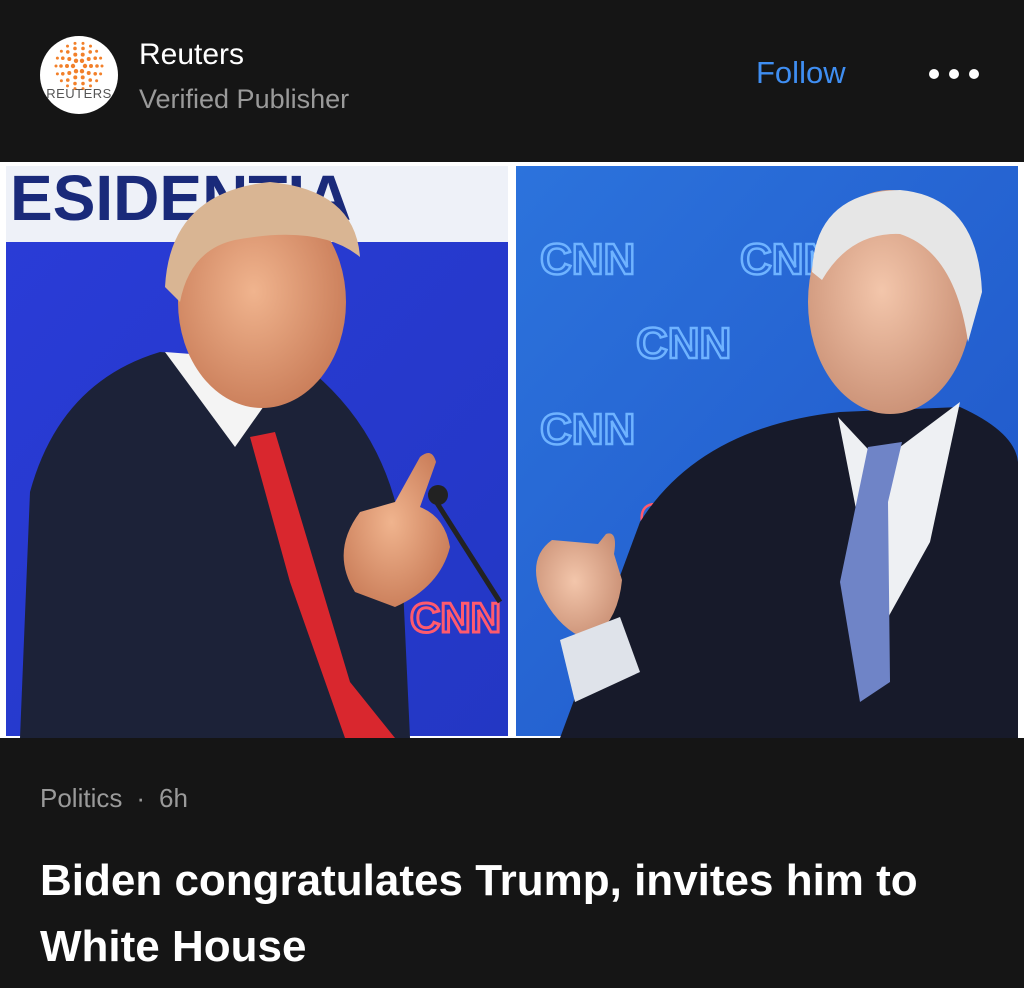 This screenshot has width=1024, height=988. Describe the element at coordinates (587, 259) in the screenshot. I see `right-cnn-watermark-1: CNN` at that location.